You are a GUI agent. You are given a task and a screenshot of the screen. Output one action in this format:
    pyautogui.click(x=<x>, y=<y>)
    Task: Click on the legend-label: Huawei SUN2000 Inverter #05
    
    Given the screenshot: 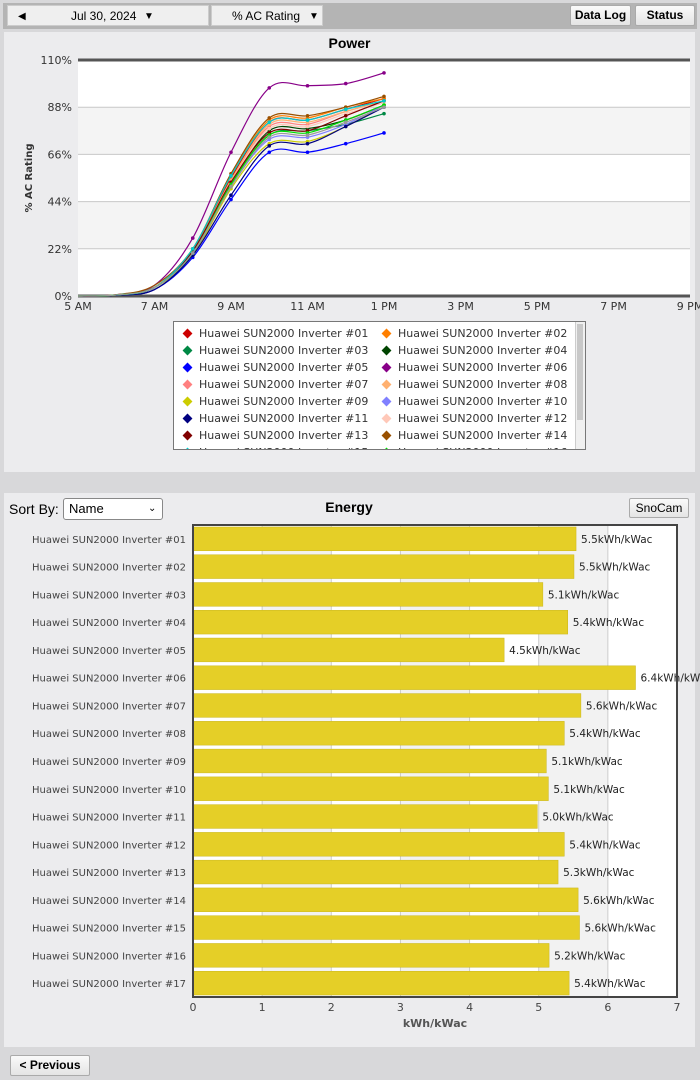 What is the action you would take?
    pyautogui.click(x=284, y=367)
    